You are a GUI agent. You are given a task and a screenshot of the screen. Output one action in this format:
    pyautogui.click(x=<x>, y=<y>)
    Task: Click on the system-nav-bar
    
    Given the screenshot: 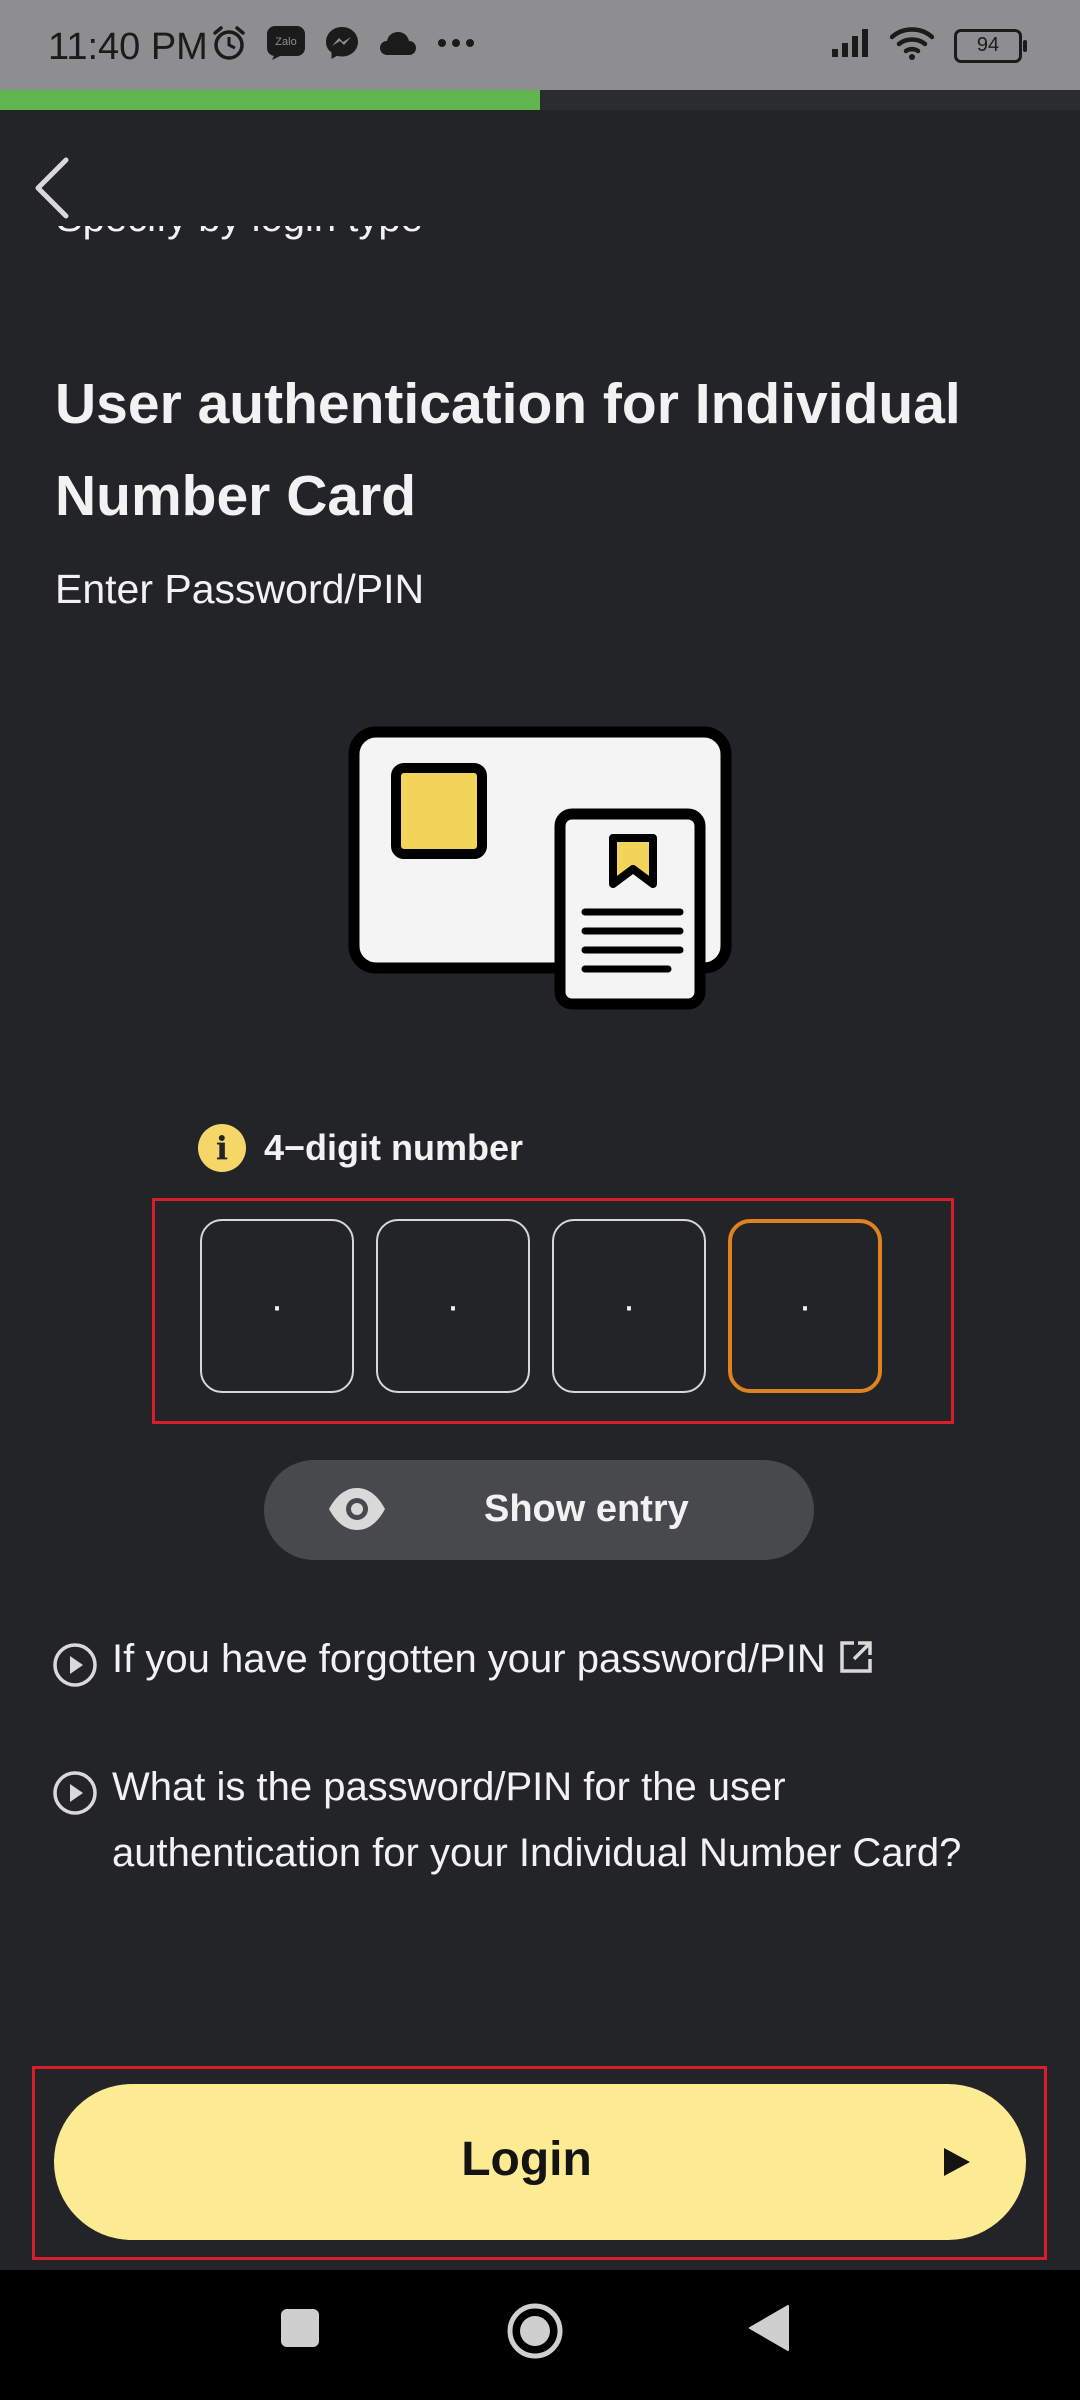 What is the action you would take?
    pyautogui.click(x=540, y=2335)
    